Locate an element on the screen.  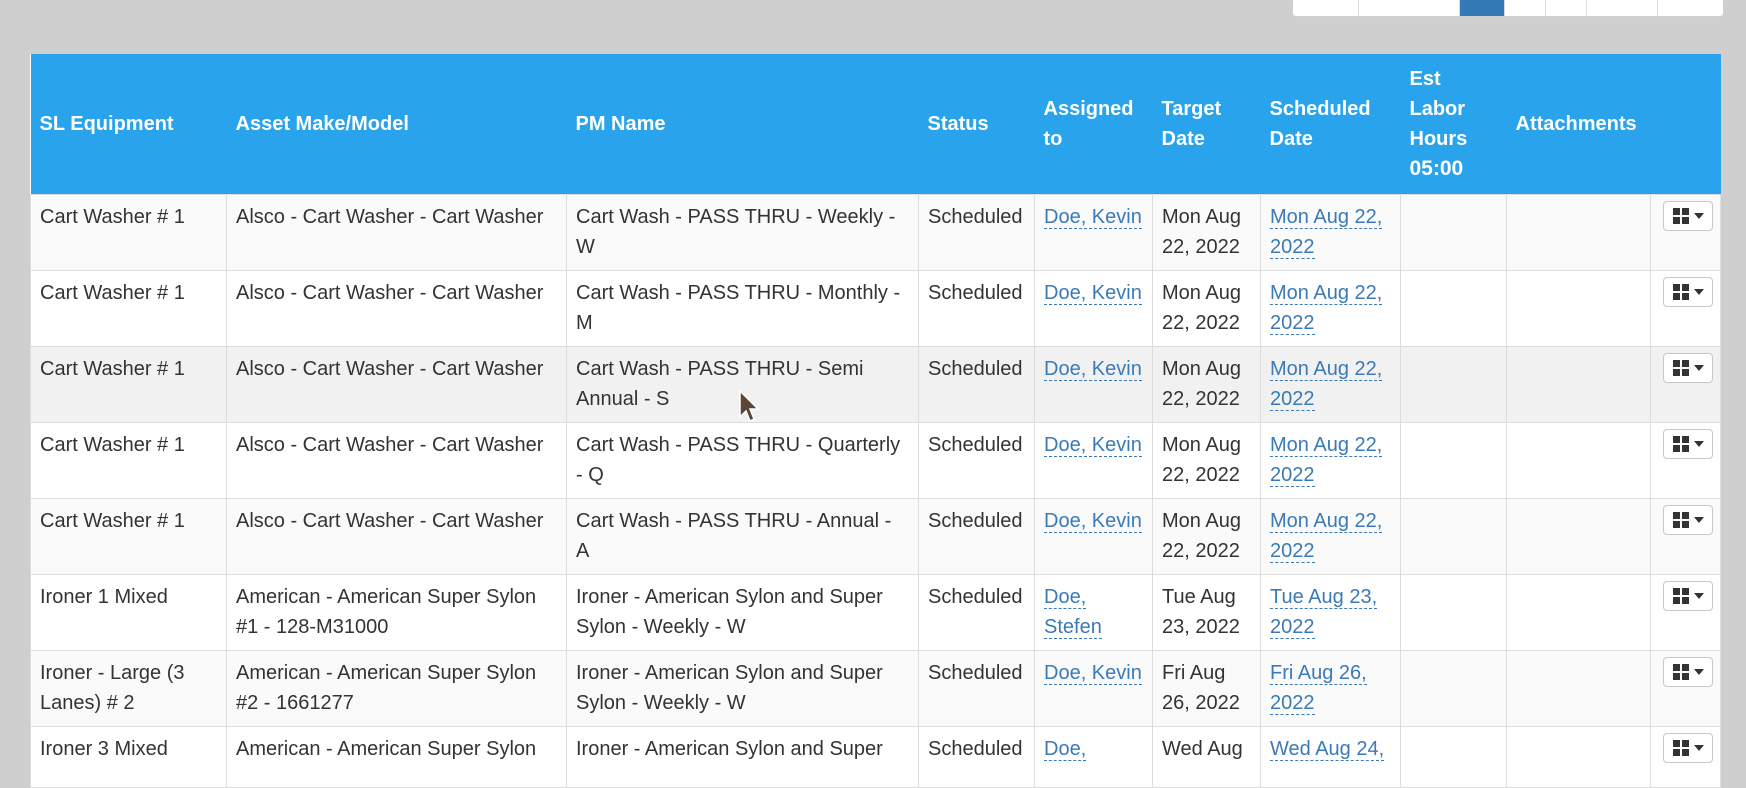
assigned-link: Doe, Stefen is located at coordinates (1073, 612).